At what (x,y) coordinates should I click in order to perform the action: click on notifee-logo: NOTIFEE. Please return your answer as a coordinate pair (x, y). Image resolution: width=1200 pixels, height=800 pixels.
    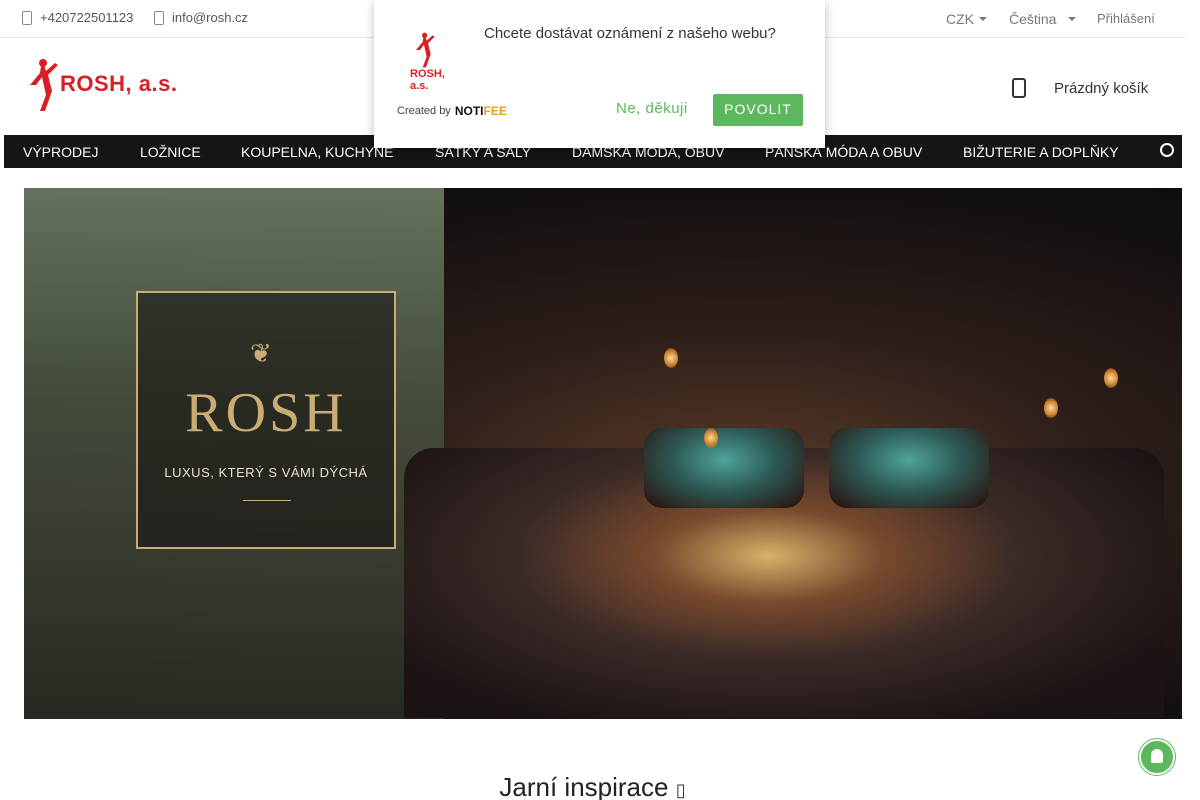
    Looking at the image, I should click on (481, 111).